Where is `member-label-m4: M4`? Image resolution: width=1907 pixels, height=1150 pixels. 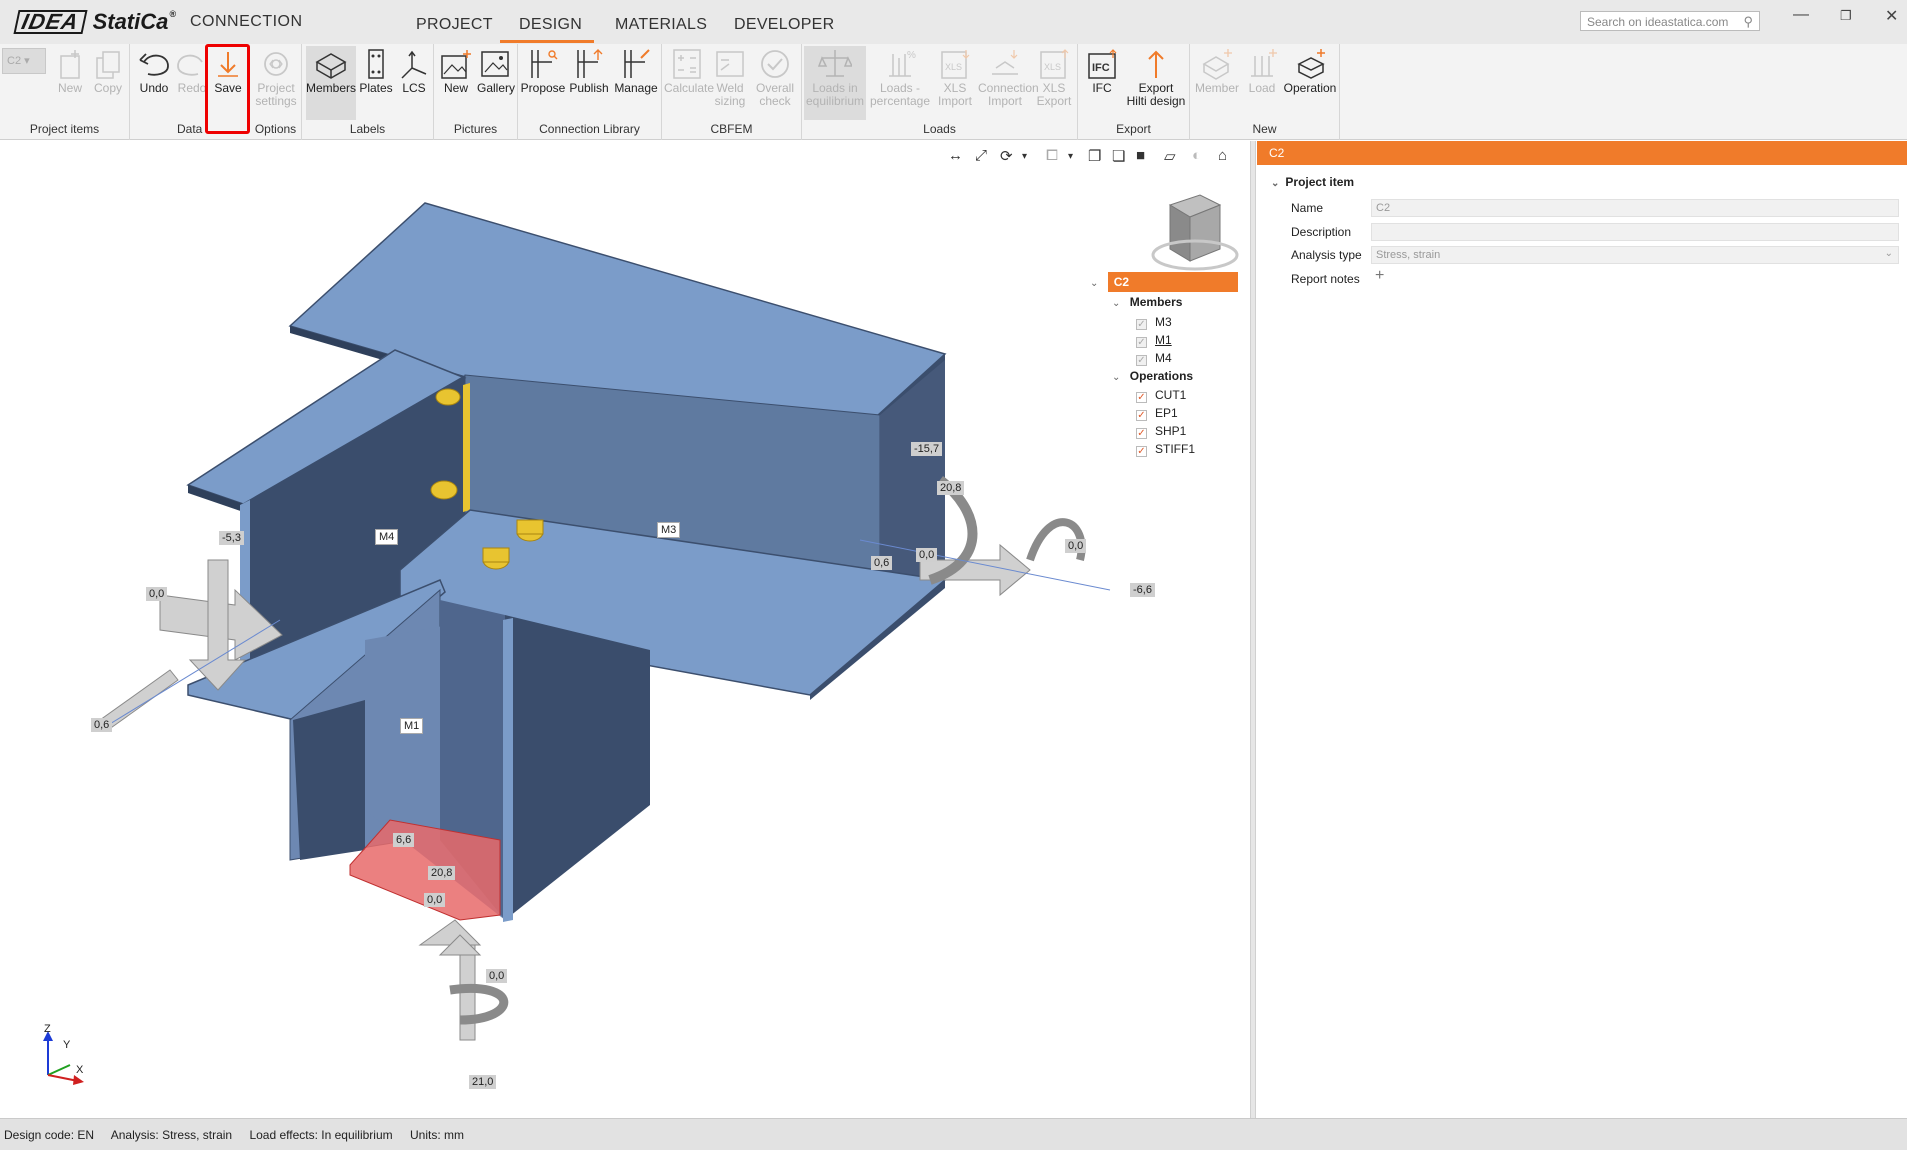 member-label-m4: M4 is located at coordinates (387, 537).